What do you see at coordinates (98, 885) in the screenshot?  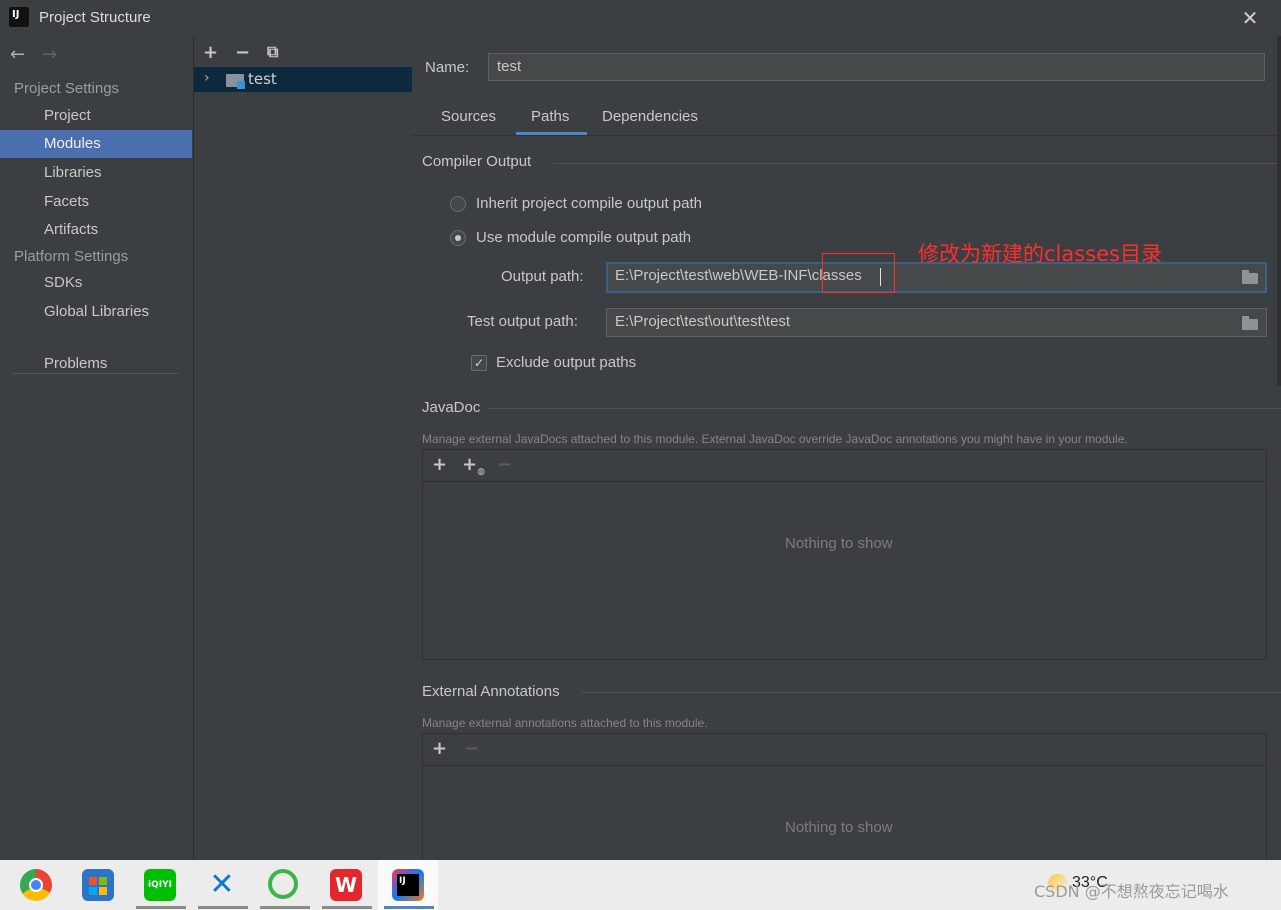 I see `store-icon` at bounding box center [98, 885].